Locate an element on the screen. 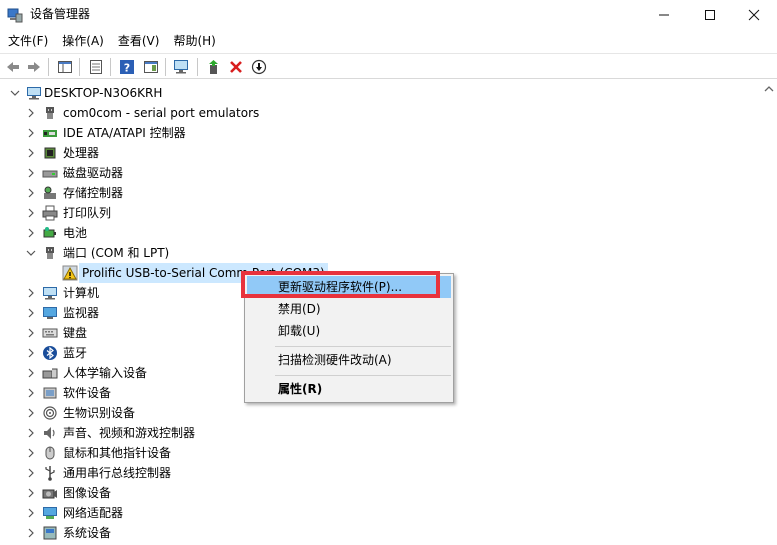  show-hide-console-tree-icon is located at coordinates (65, 67).